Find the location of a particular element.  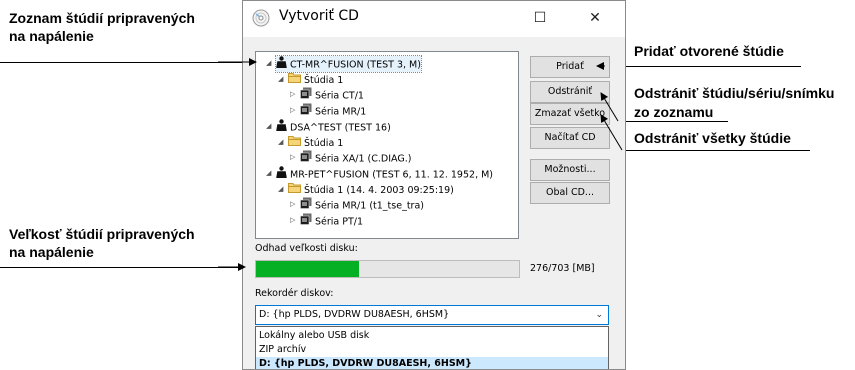

tree-node: CT-MR^FUSION (TEST 3, M) is located at coordinates (348, 64).